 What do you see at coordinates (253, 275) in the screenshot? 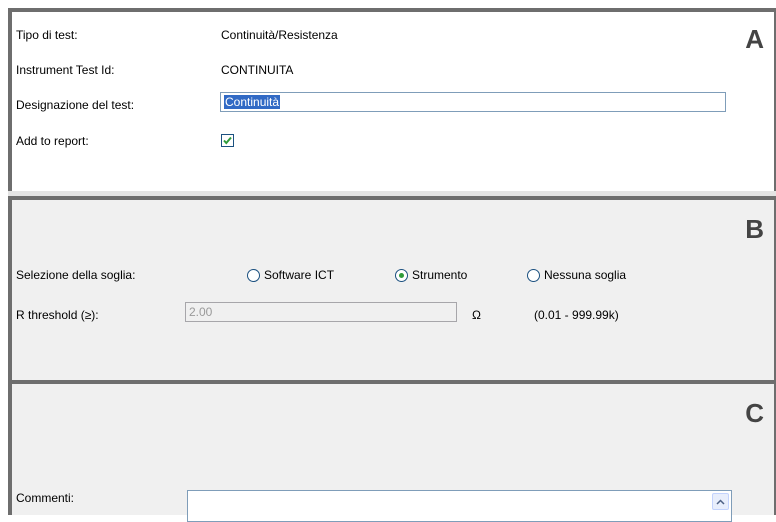
I see `radio-software-ict-circle` at bounding box center [253, 275].